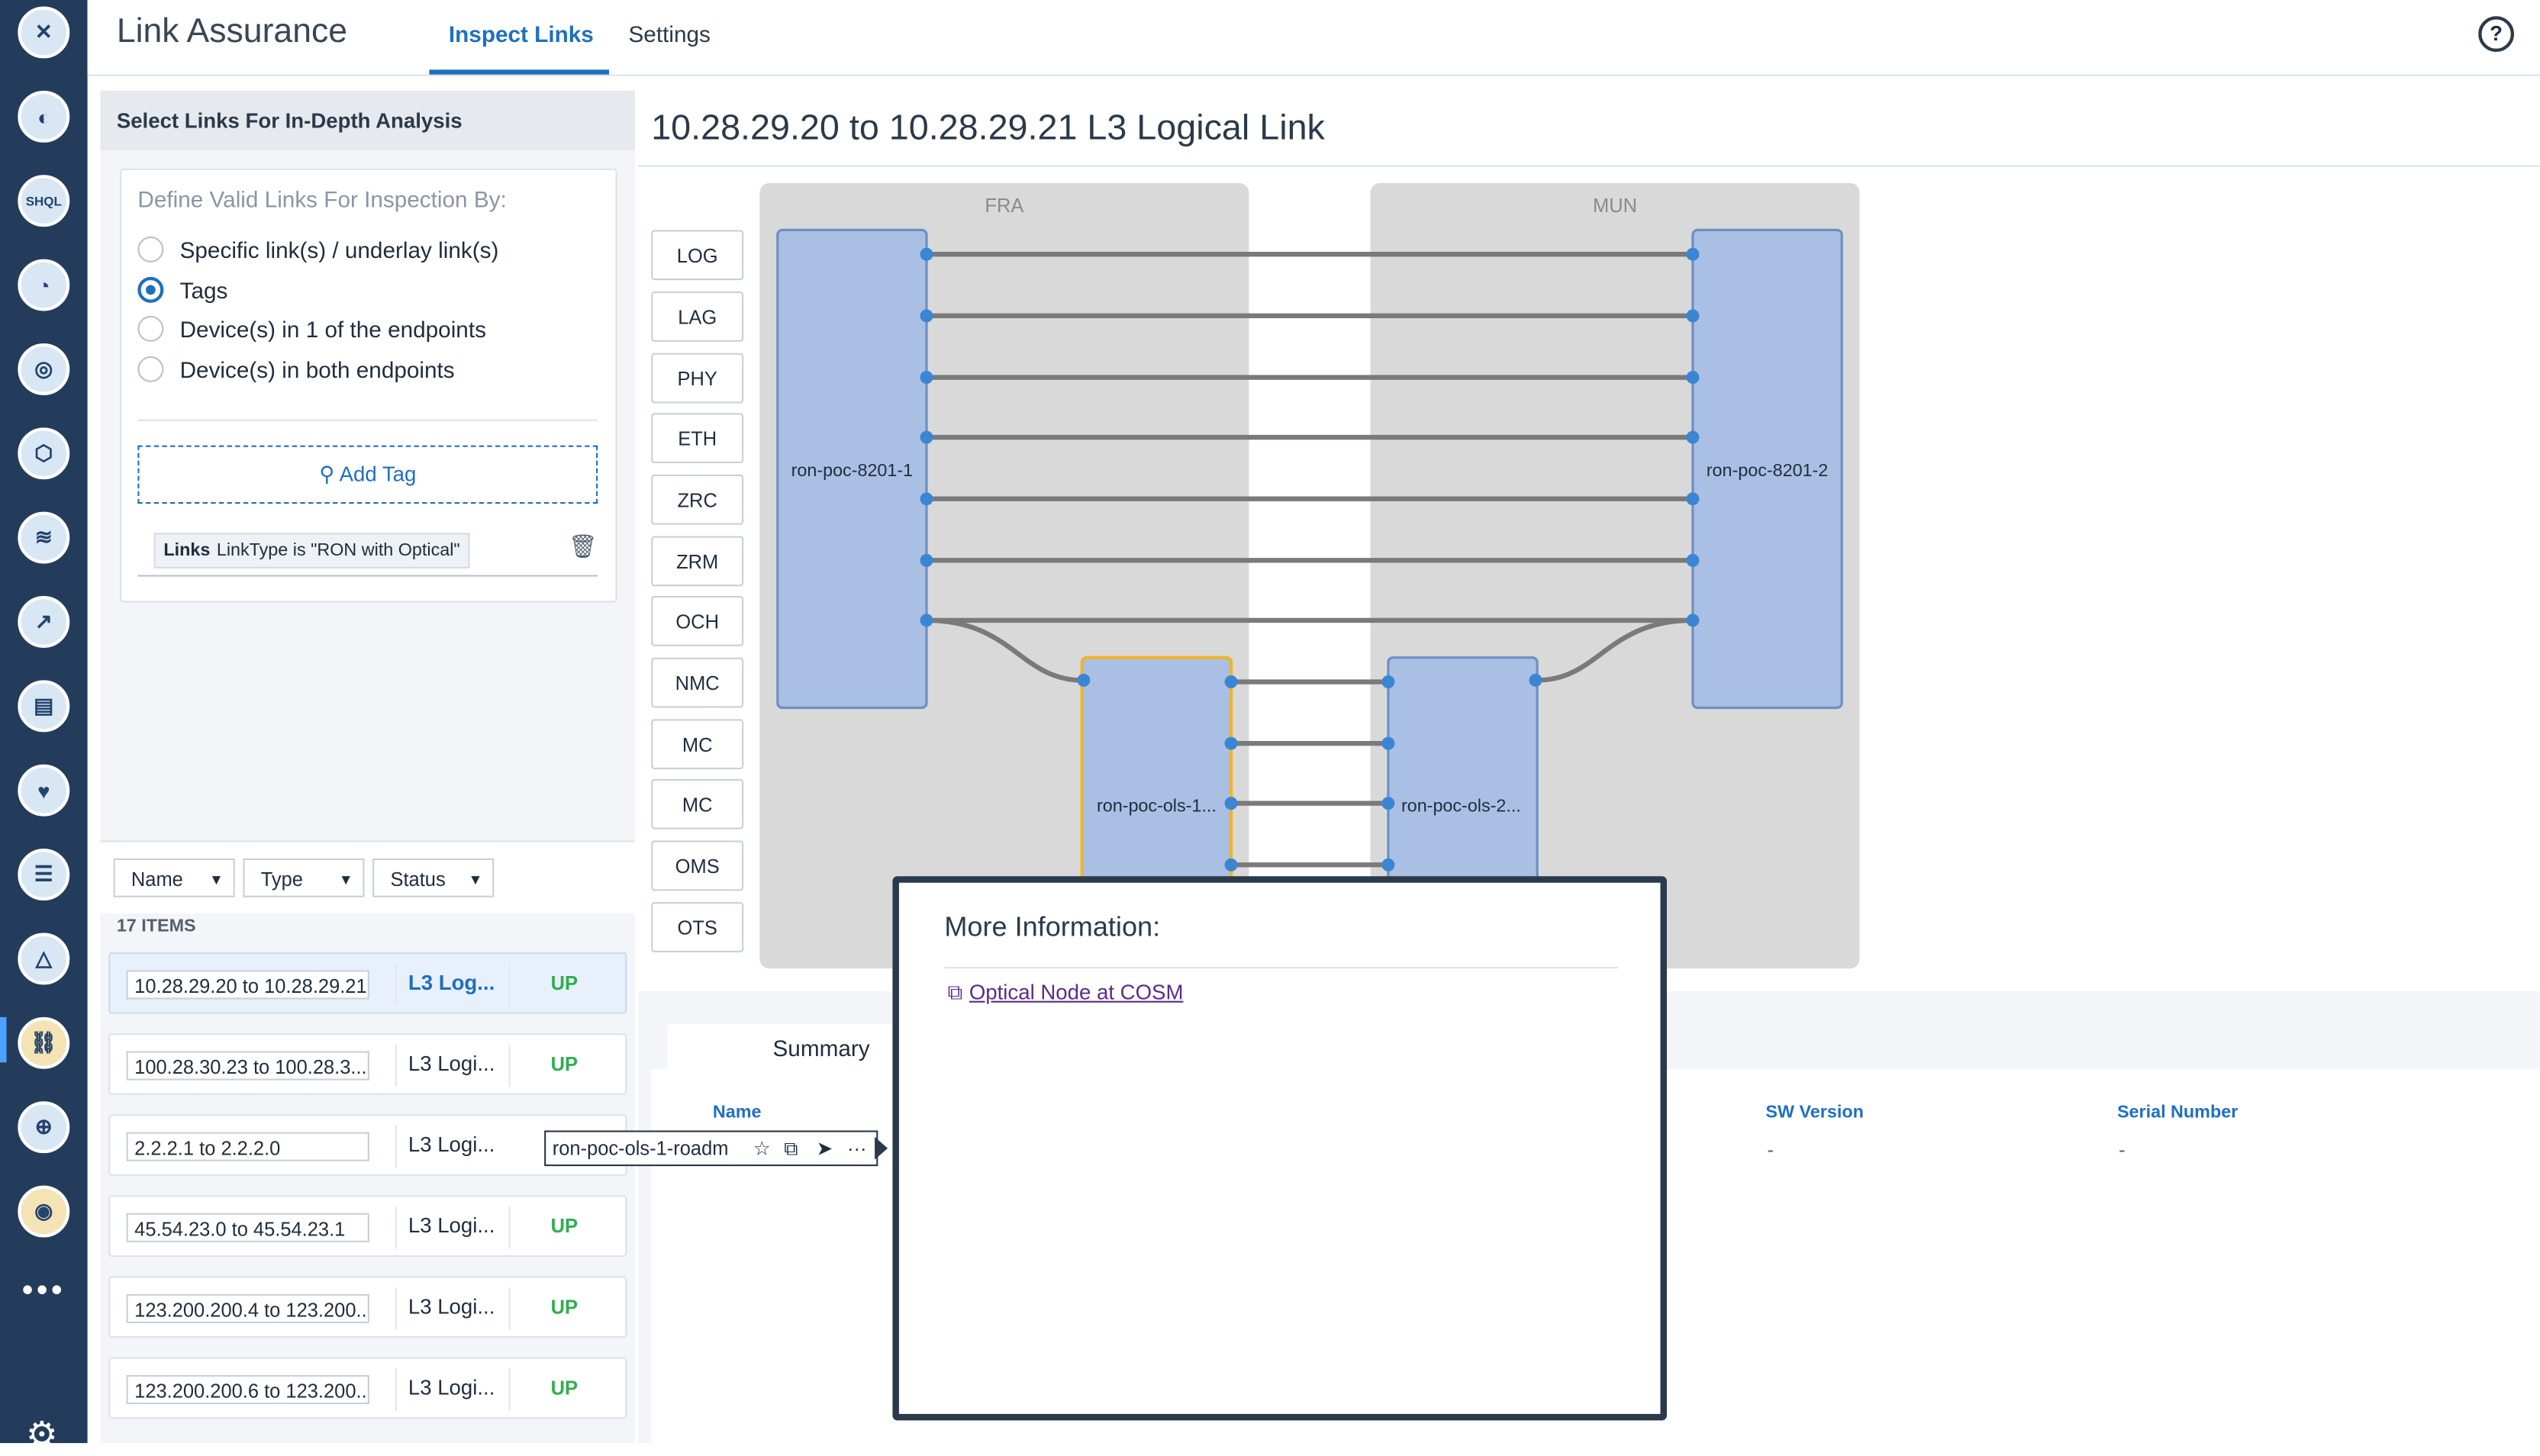  I want to click on optical-node-cosm-link: ⧉ Optical Node at COSM, so click(1066, 993).